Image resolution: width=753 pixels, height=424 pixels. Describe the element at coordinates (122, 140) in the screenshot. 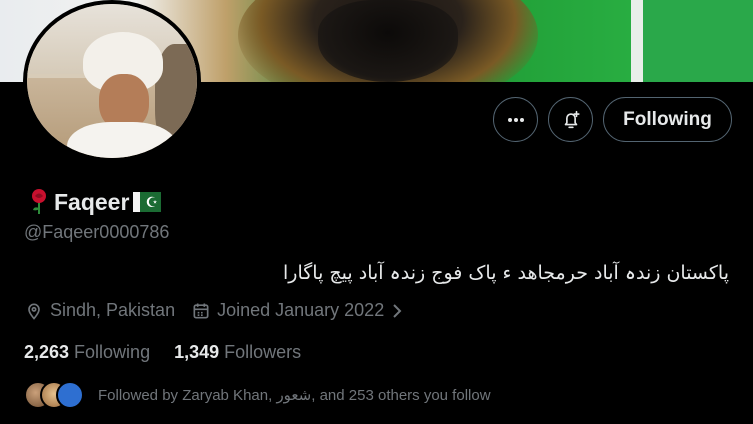

I see `avatar-body` at that location.